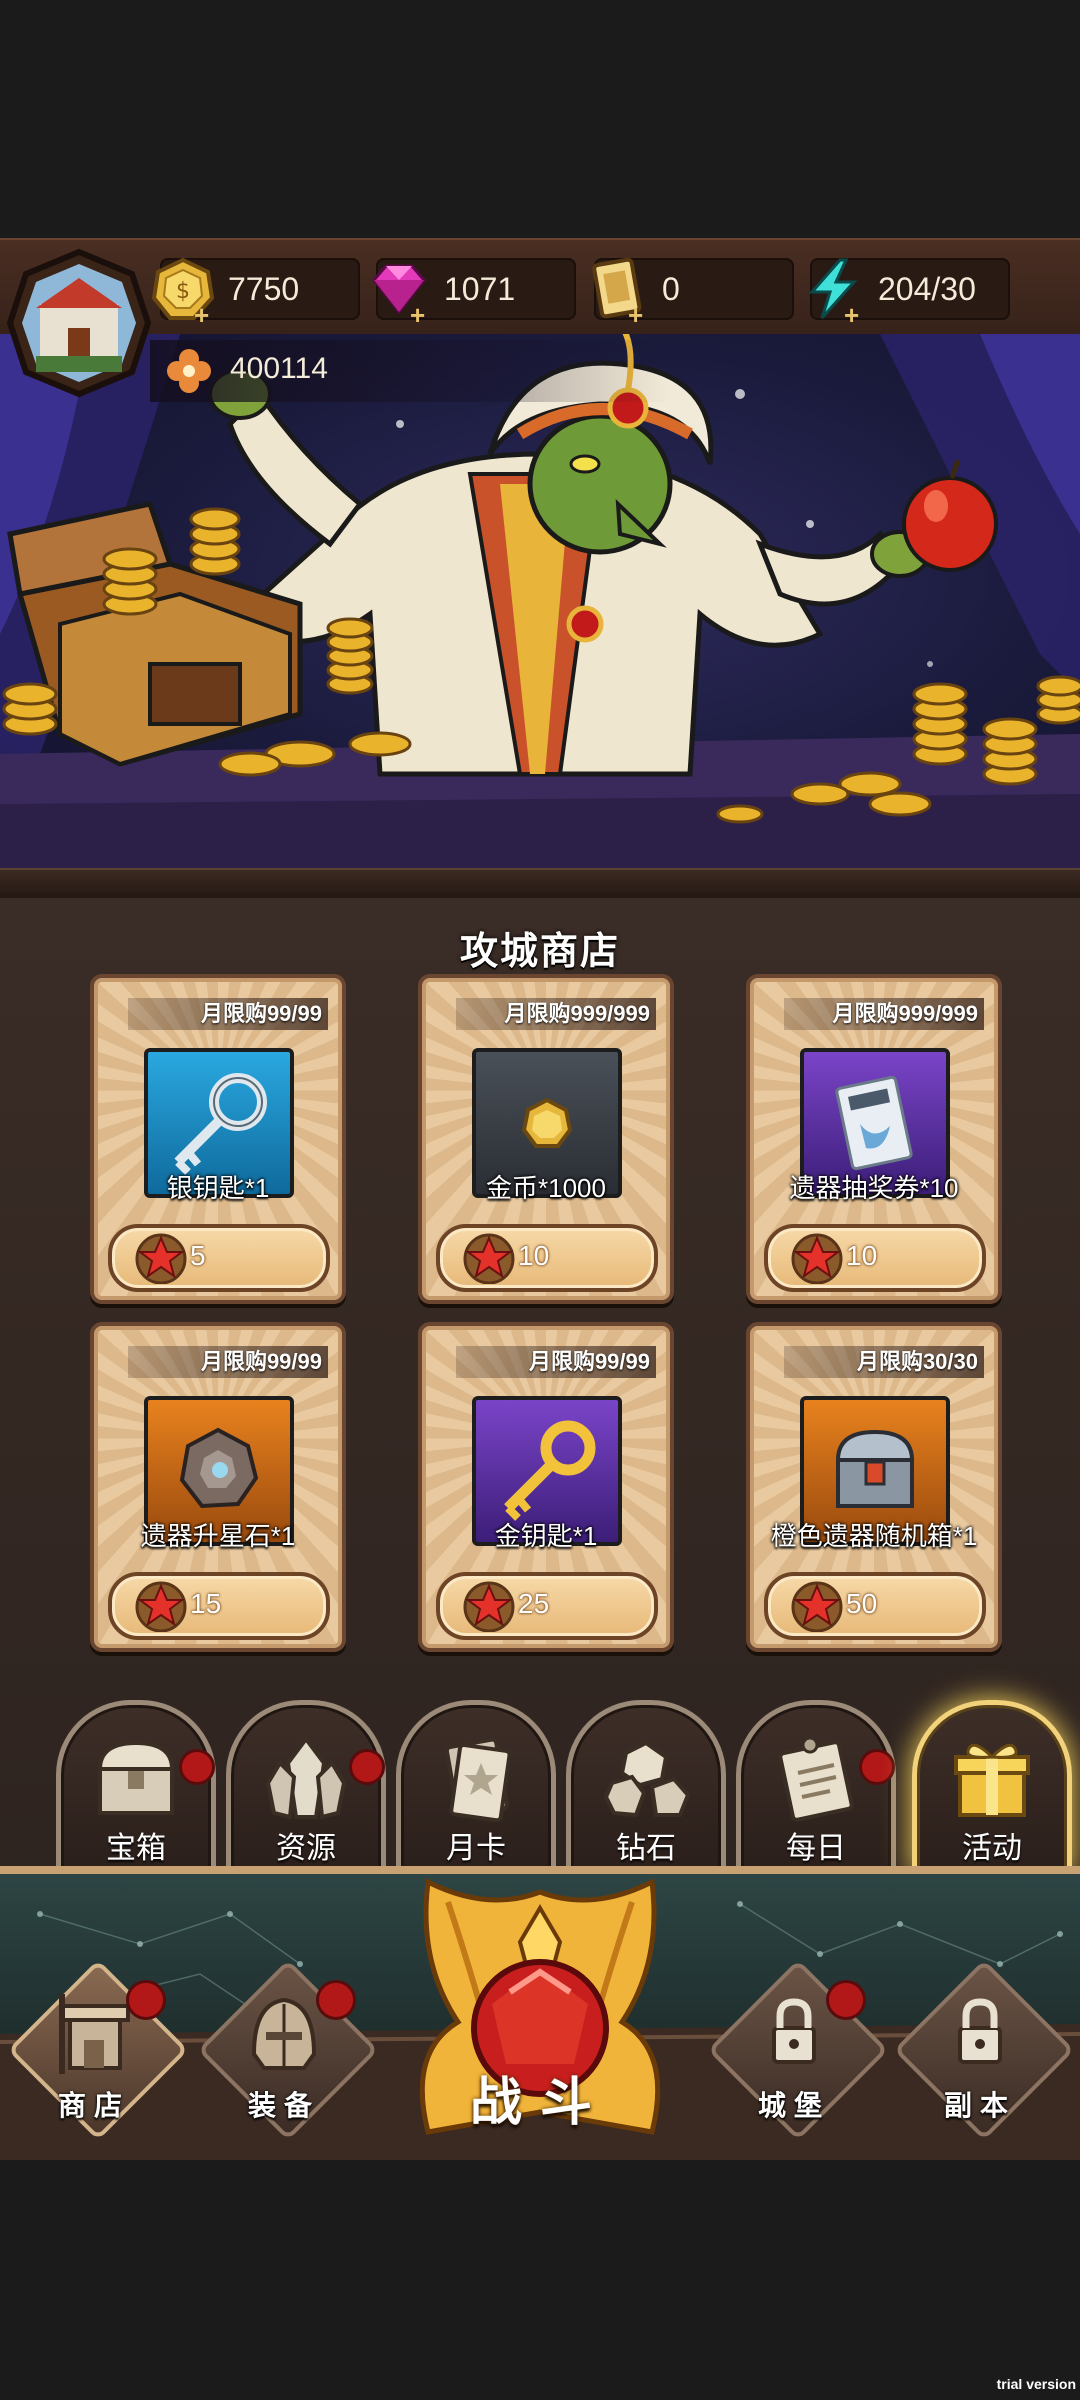  Describe the element at coordinates (874, 1487) in the screenshot. I see `shop-item-card: 月限购30/30 橙色遗器随机箱*1 50` at that location.